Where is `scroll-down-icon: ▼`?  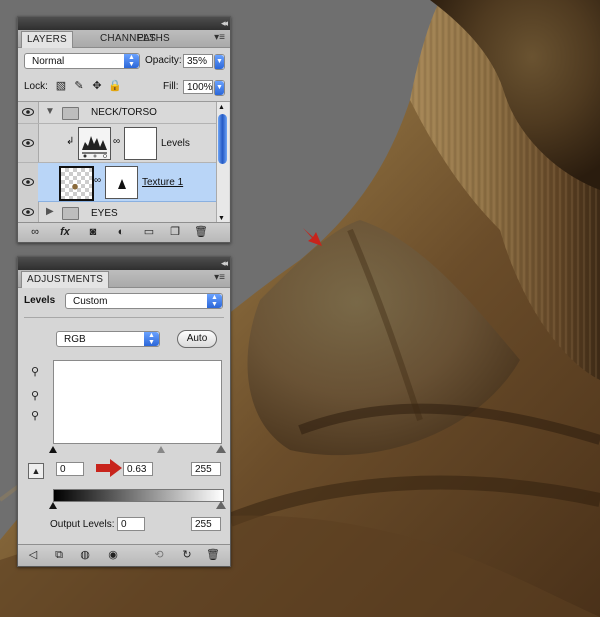 scroll-down-icon: ▼ is located at coordinates (221, 218).